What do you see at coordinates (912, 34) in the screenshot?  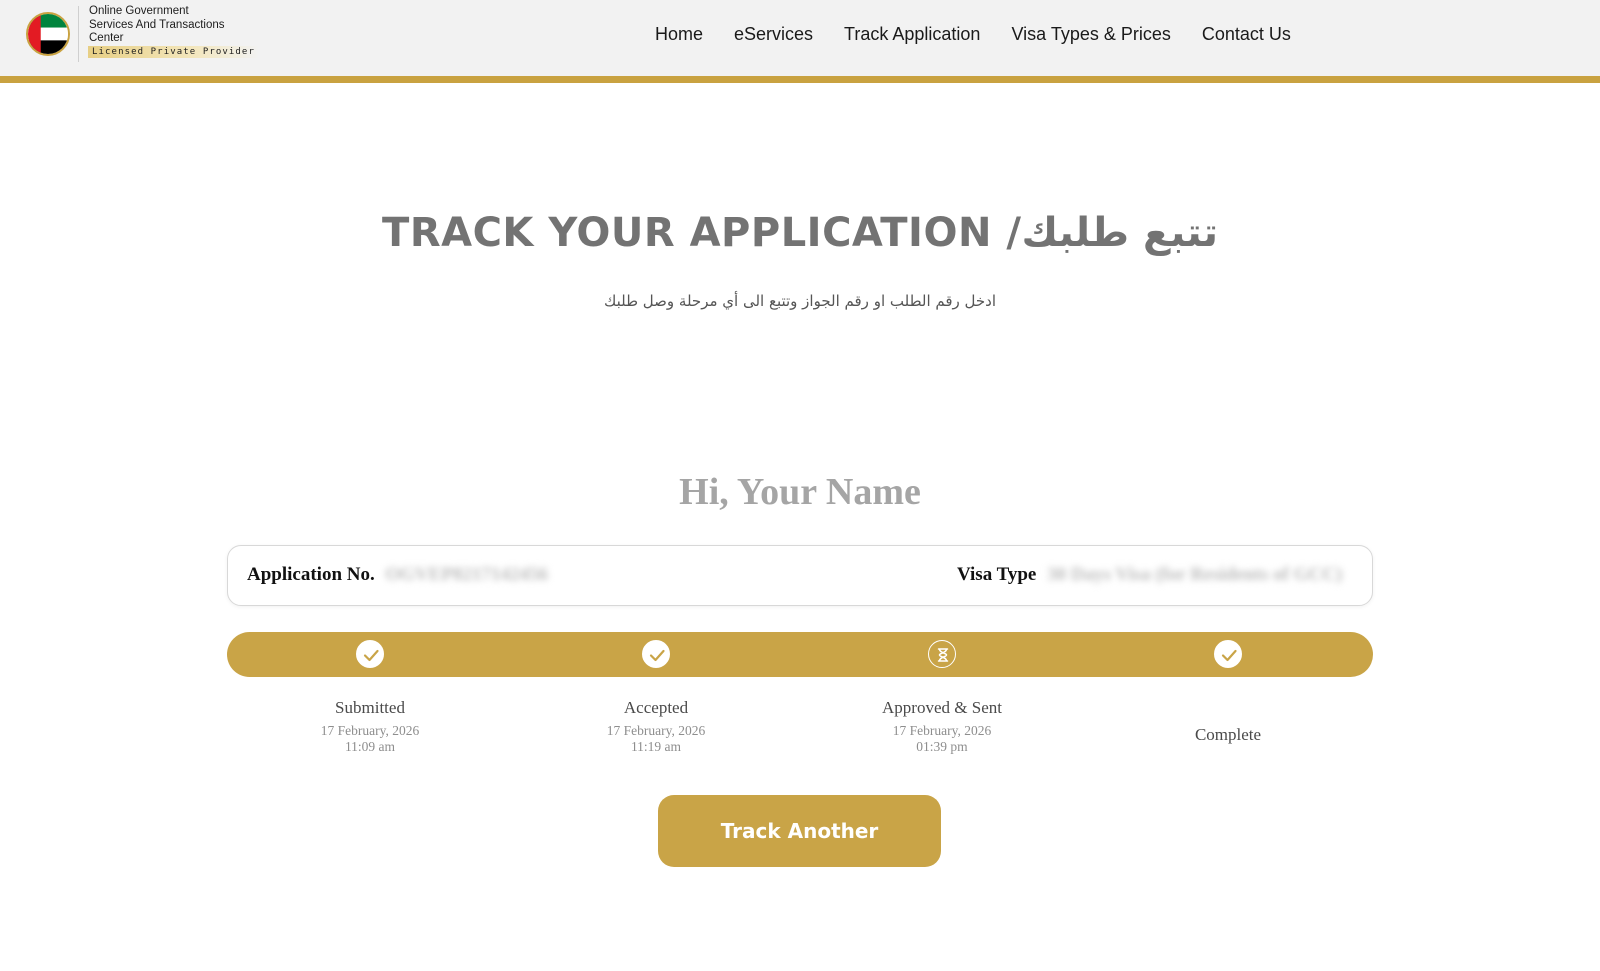 I see `nav-track-application: Track Application` at bounding box center [912, 34].